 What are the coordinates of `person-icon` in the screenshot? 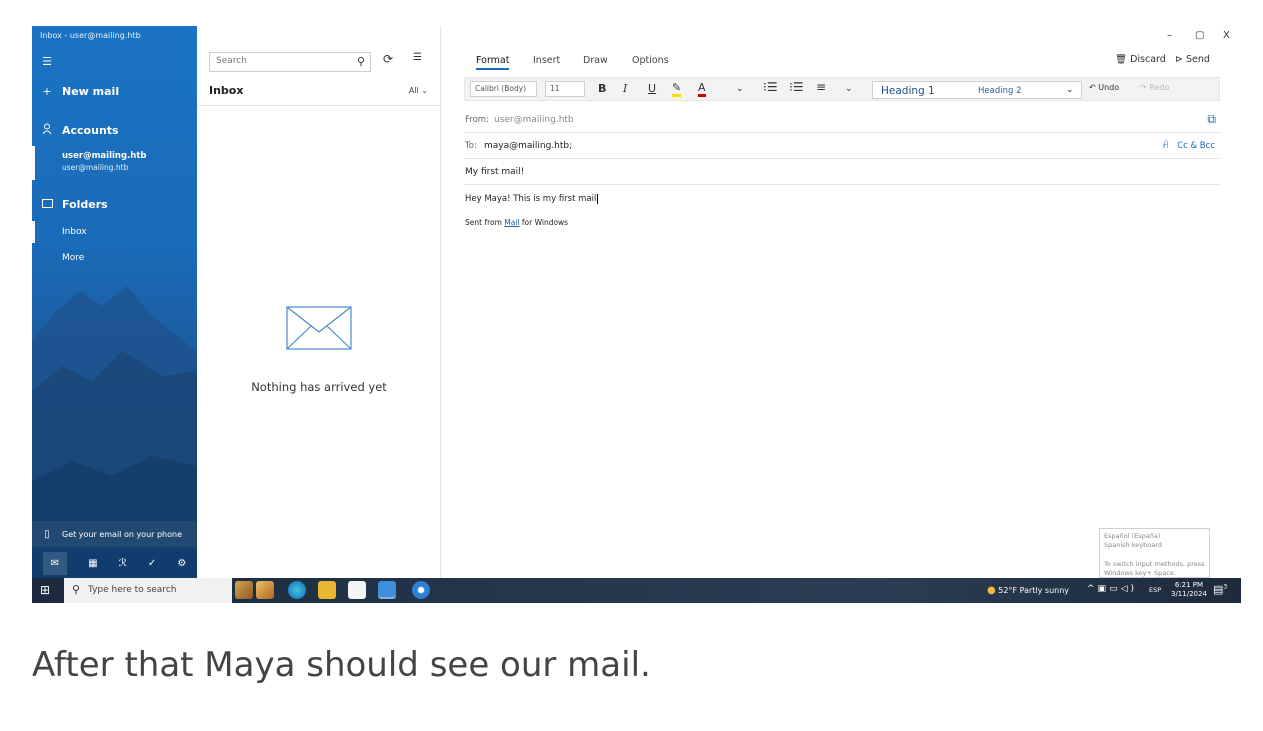 It's located at (47, 130).